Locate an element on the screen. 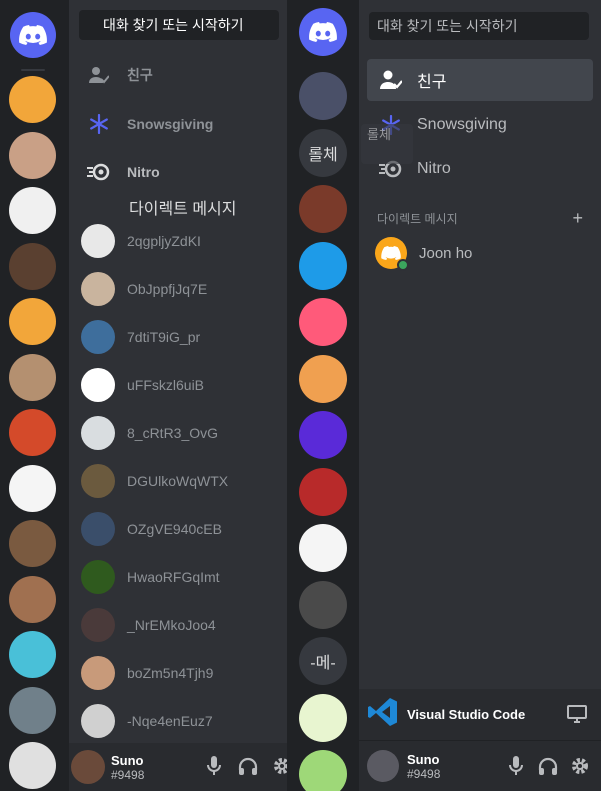  dm-header: 다이렉트 메시지 + is located at coordinates (480, 218).